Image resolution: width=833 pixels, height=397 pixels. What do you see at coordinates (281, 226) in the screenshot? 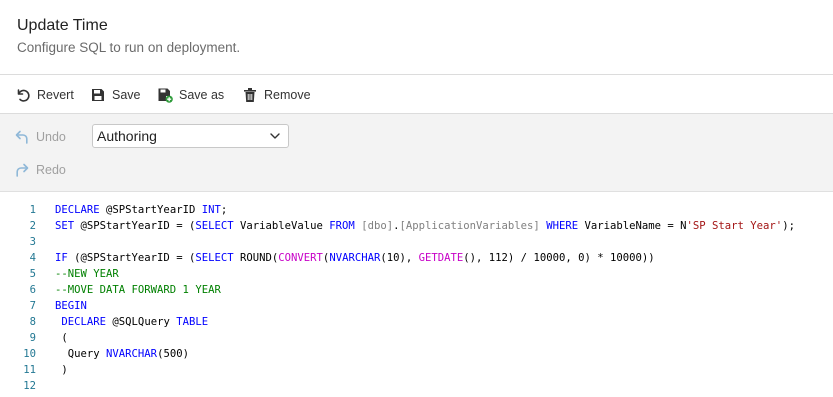
I see `code-token: VariableValue` at bounding box center [281, 226].